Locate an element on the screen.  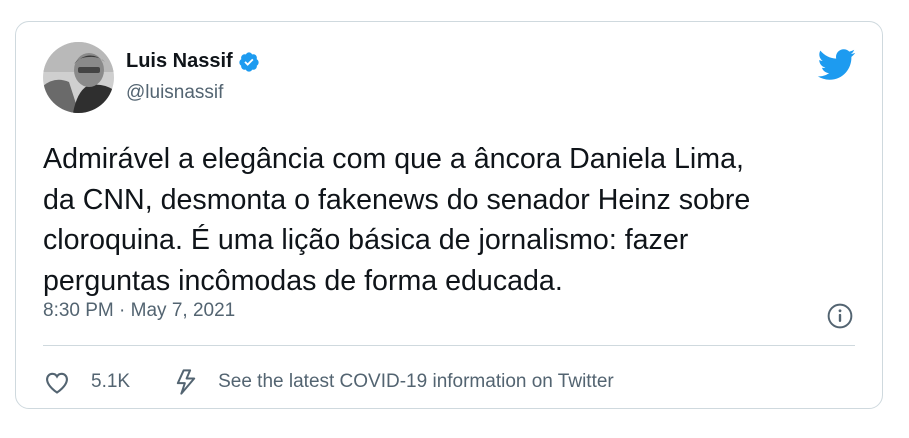
like-count: 5.1K is located at coordinates (111, 381).